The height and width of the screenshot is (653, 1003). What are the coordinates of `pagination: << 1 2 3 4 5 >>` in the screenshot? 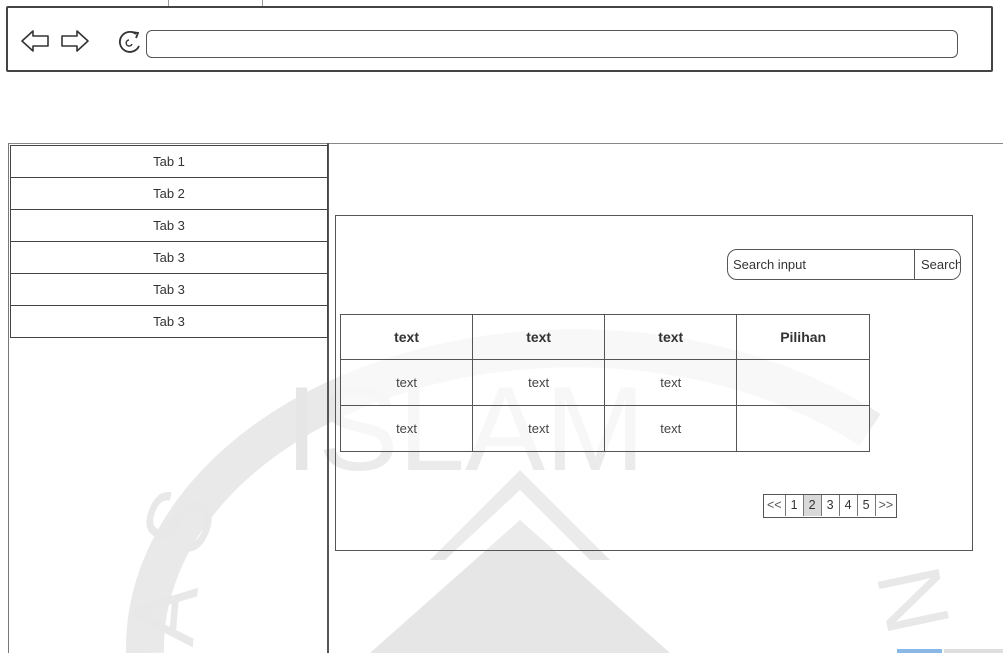 It's located at (830, 506).